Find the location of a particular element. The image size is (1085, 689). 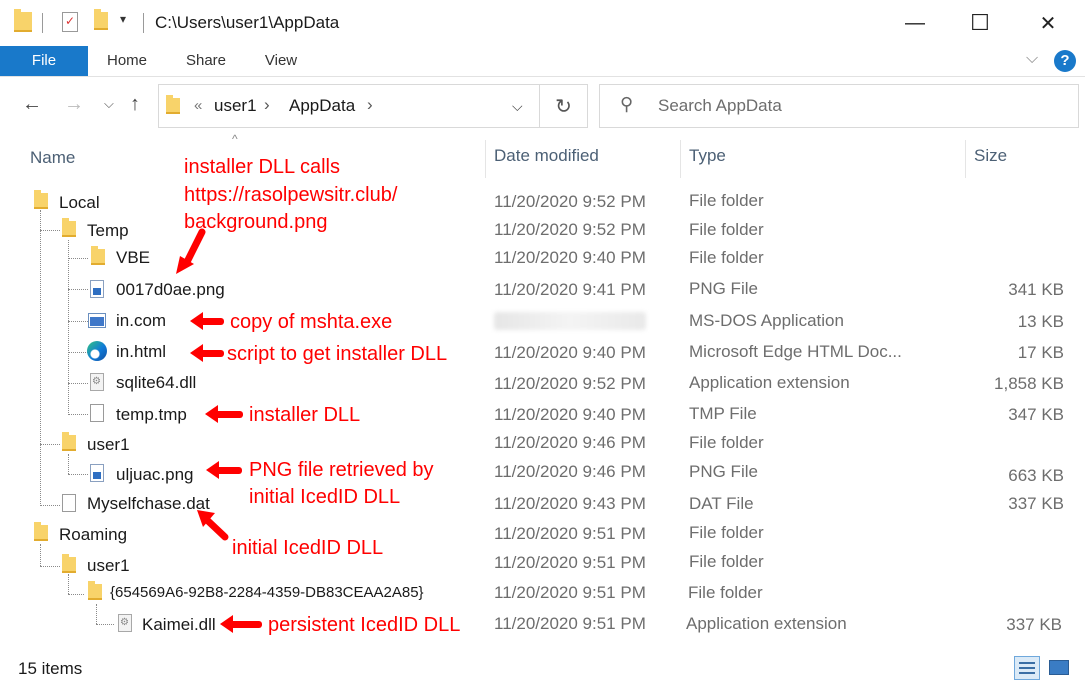

size-cell: 337 KB is located at coordinates (1036, 503).